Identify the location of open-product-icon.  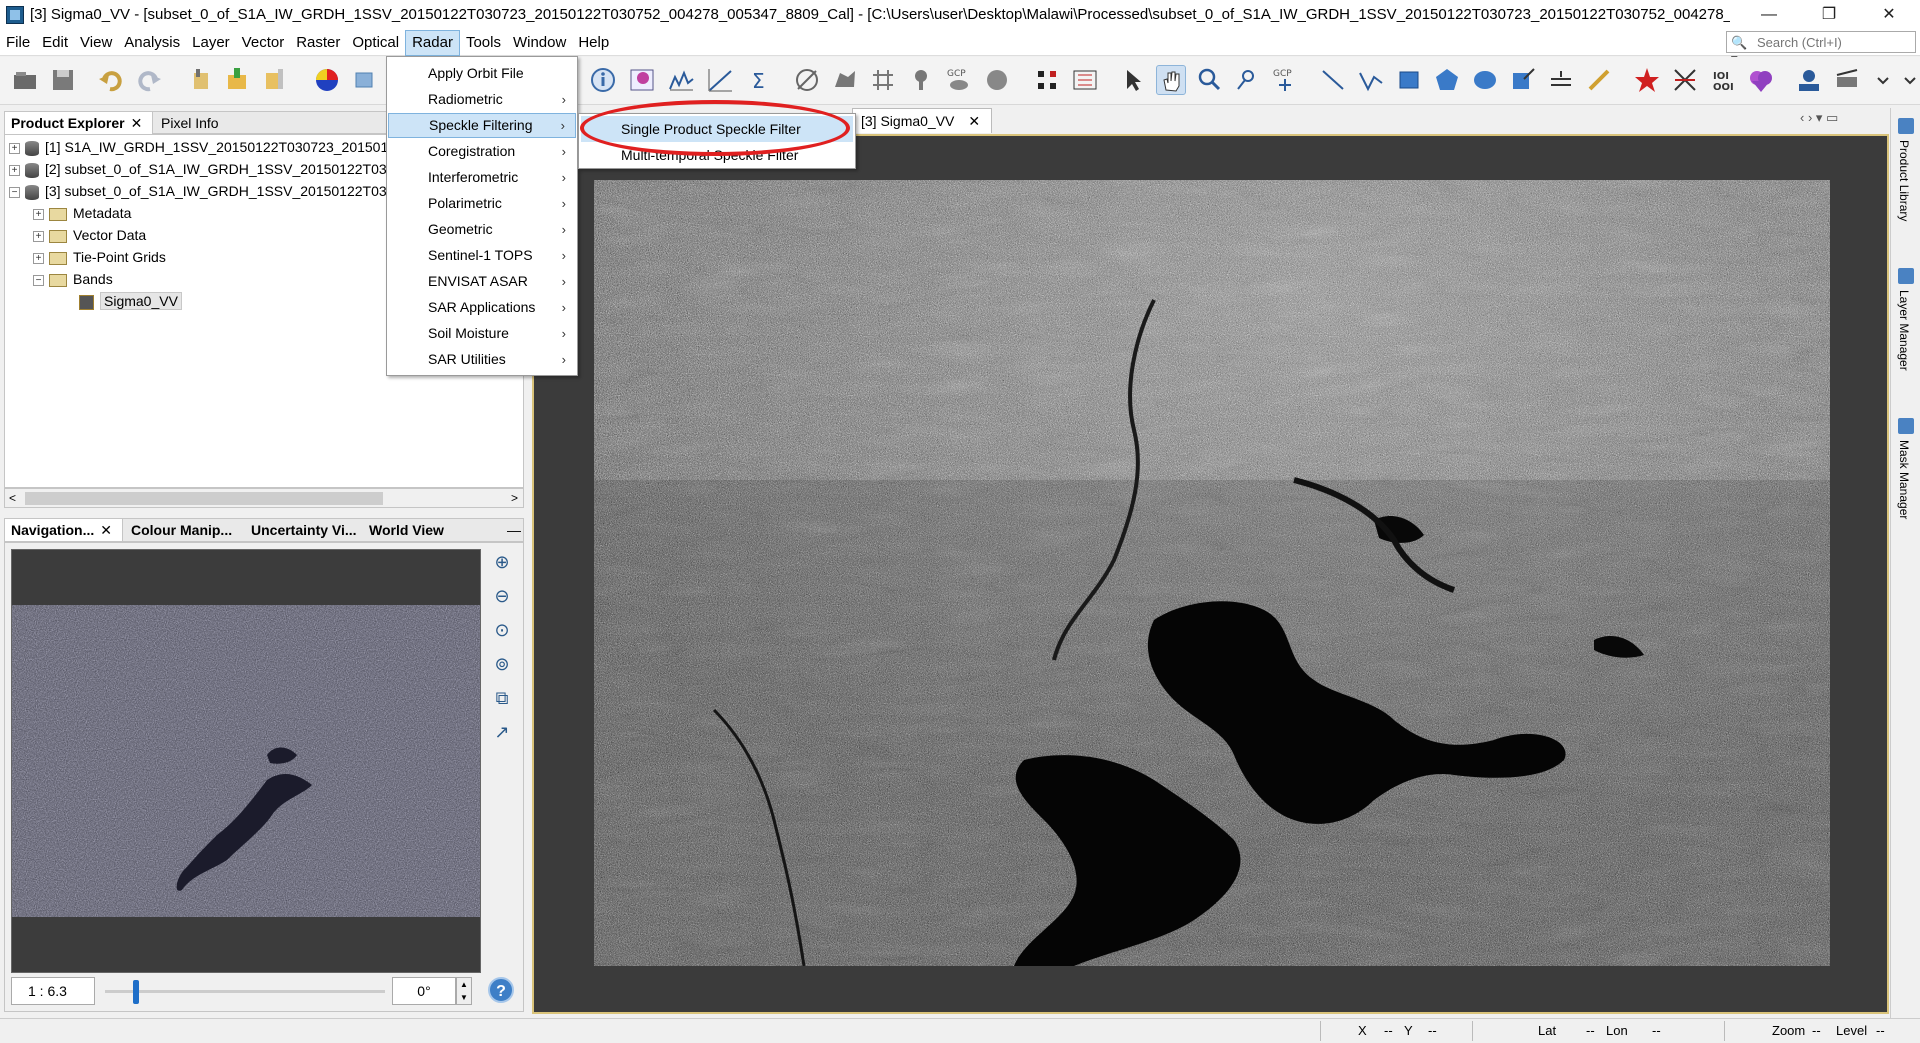
(25, 80).